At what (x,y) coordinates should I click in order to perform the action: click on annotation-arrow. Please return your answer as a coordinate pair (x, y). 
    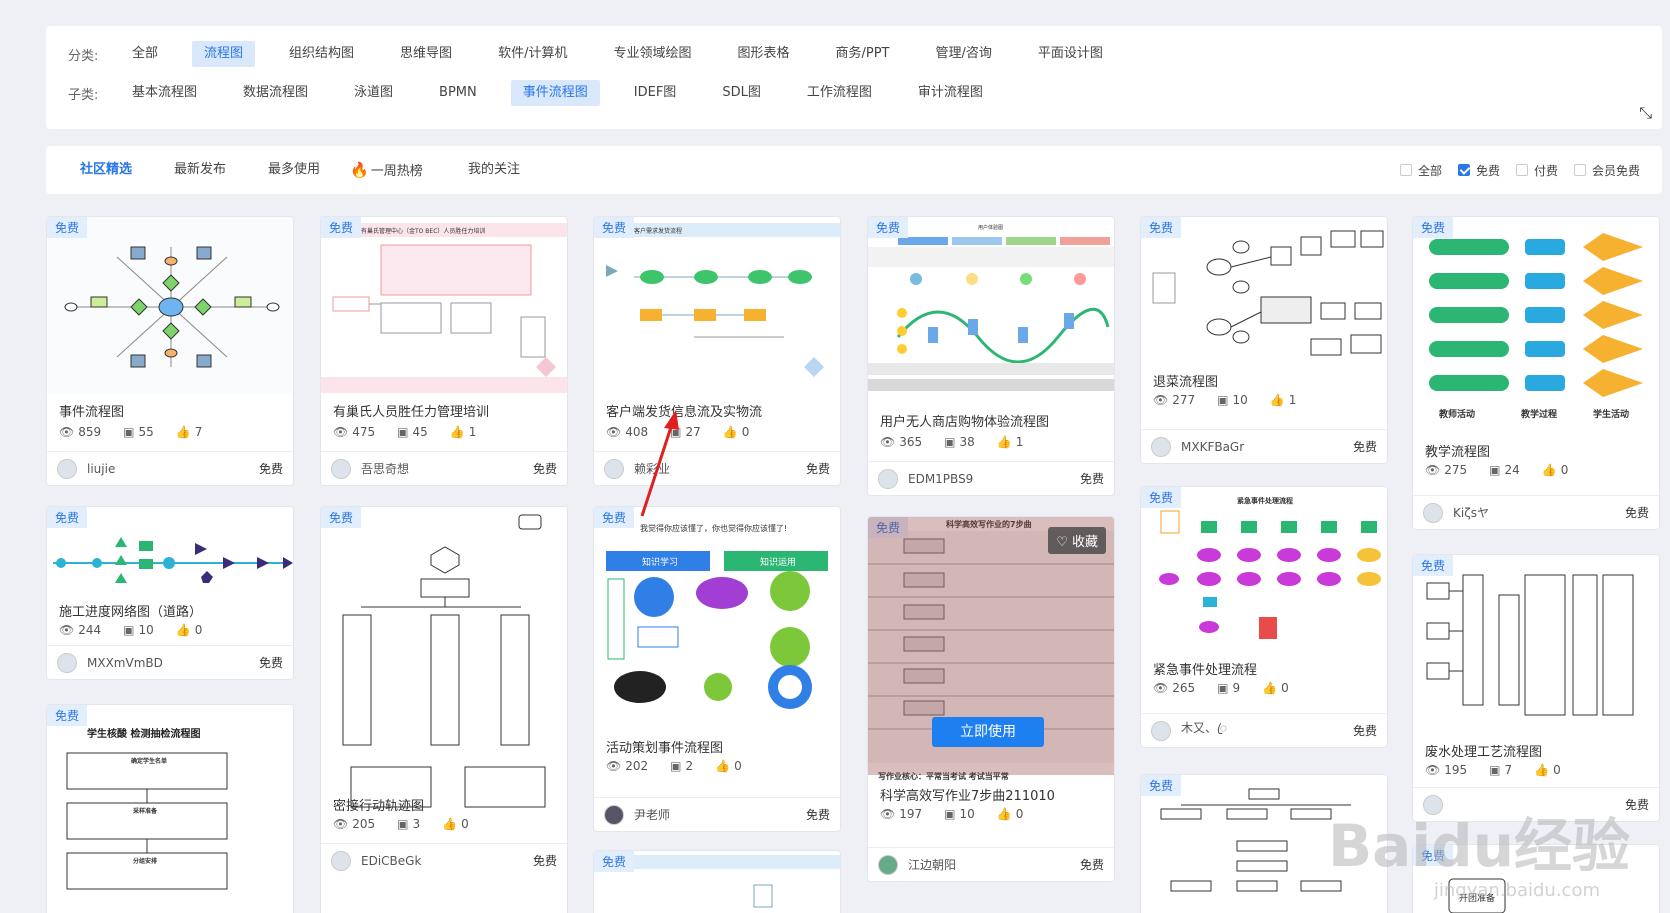
    Looking at the image, I should click on (659, 463).